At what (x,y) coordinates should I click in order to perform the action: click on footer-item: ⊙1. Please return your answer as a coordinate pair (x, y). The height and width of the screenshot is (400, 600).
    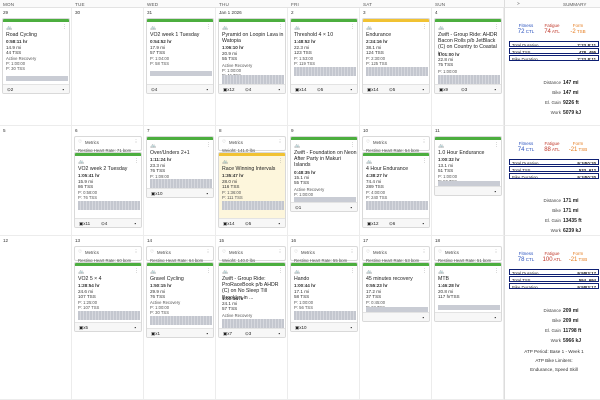
    Looking at the image, I should click on (298, 208).